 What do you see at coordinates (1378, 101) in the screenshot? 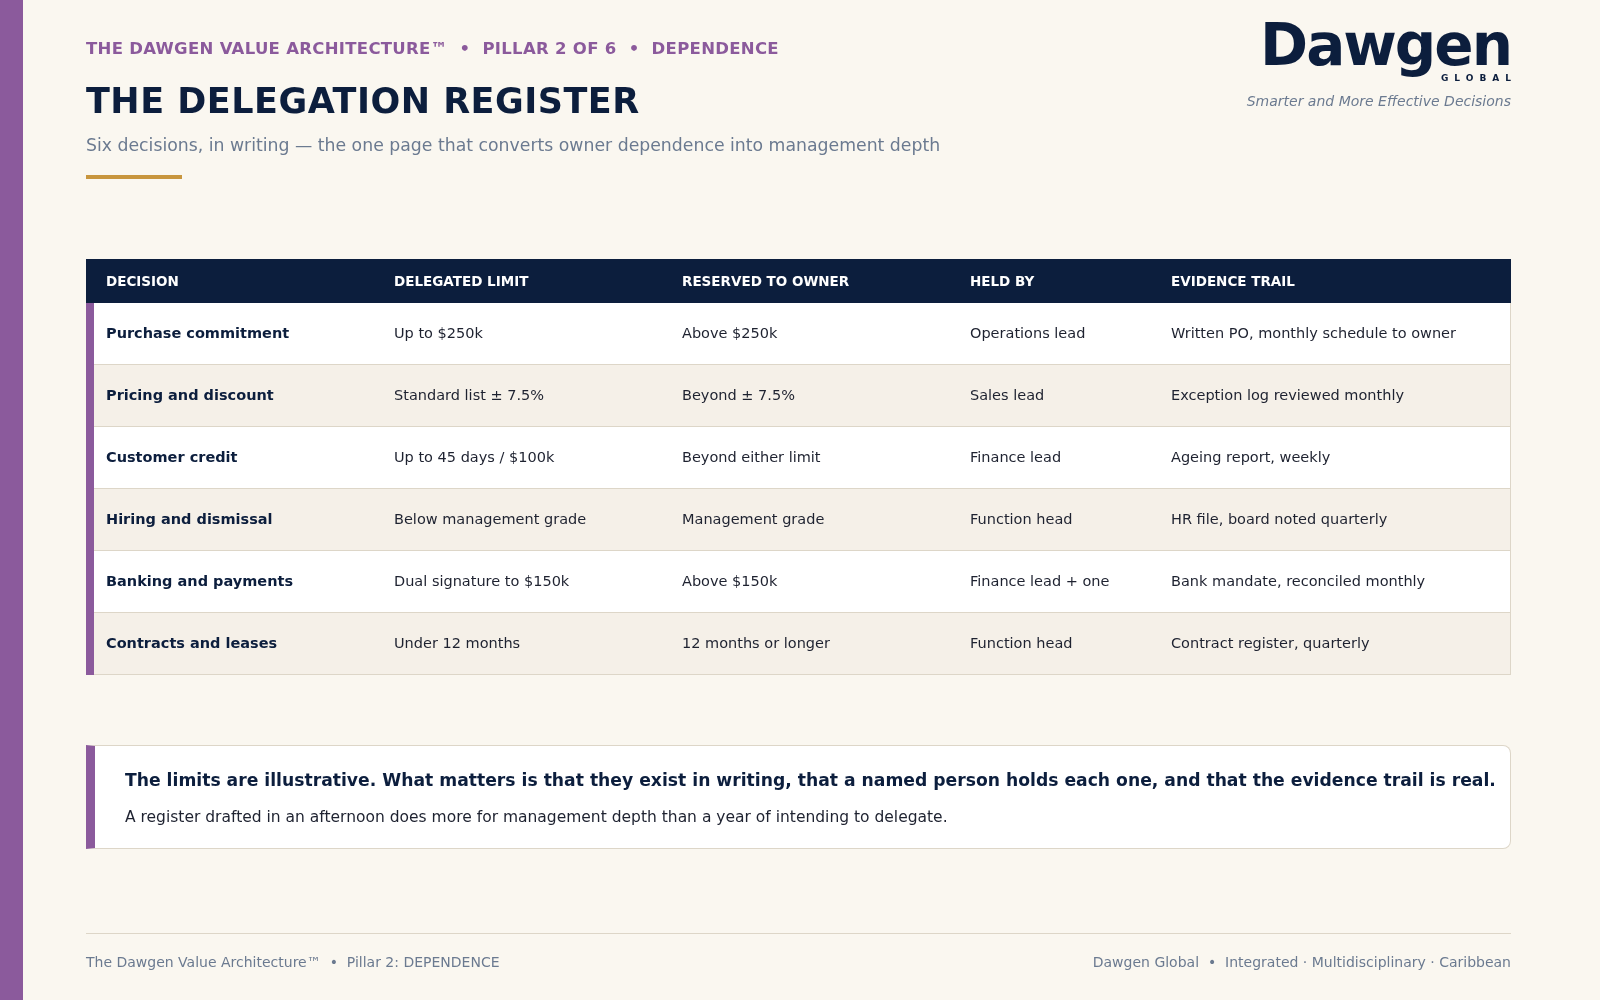
I see `tagline: Smarter and More Effective Decisions` at bounding box center [1378, 101].